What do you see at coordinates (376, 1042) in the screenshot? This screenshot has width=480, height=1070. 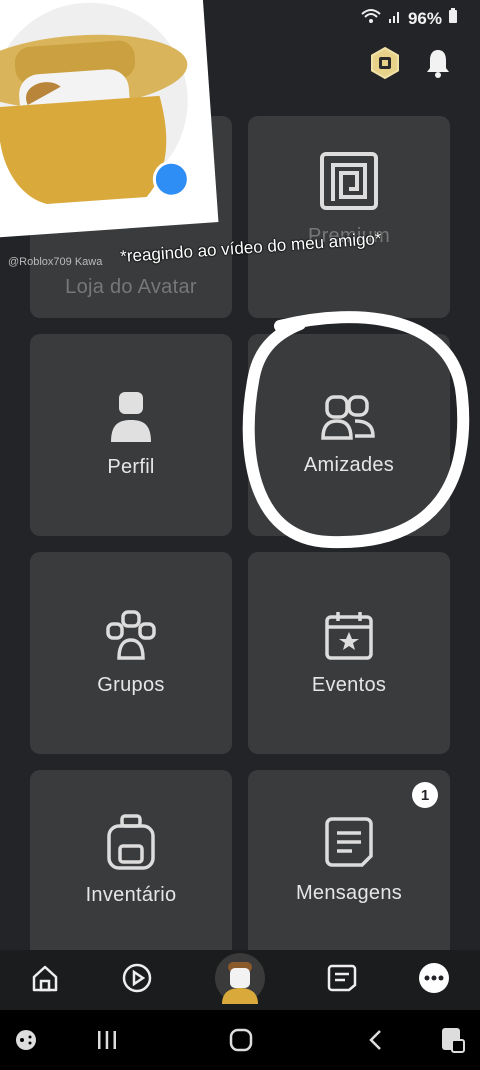 I see `back-icon` at bounding box center [376, 1042].